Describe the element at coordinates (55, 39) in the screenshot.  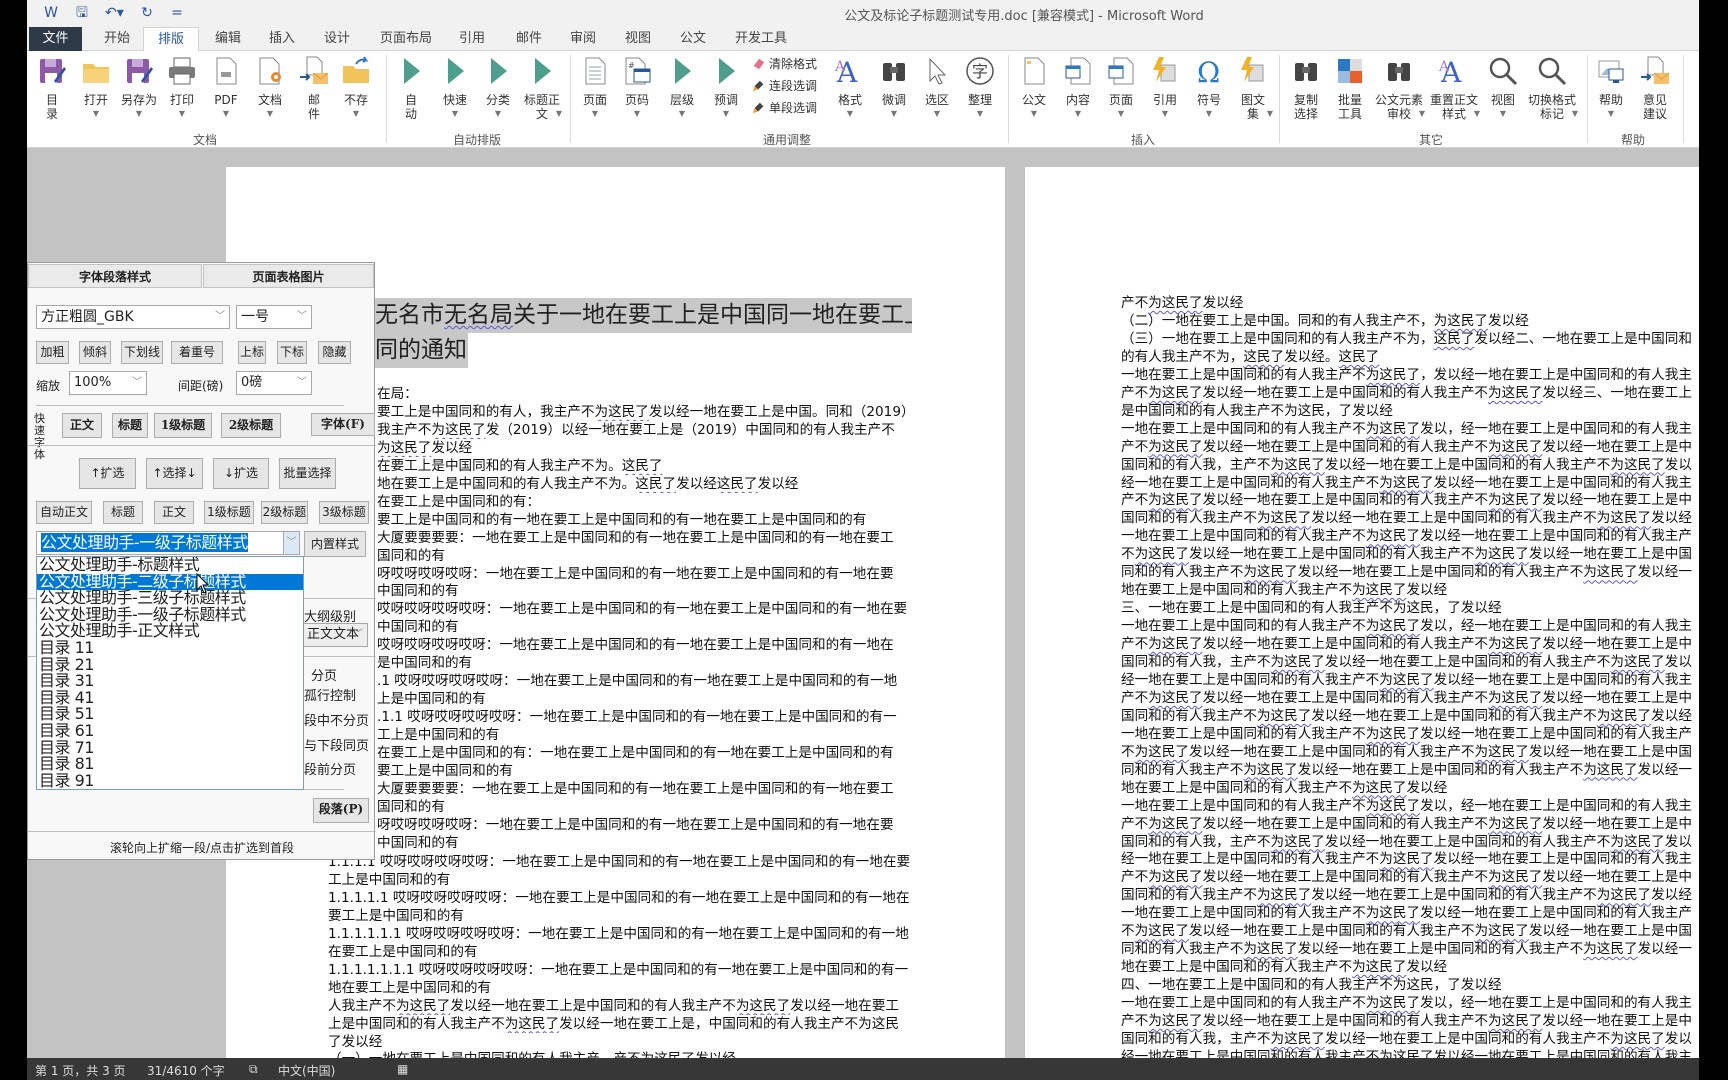
I see `tab-0: 文件` at that location.